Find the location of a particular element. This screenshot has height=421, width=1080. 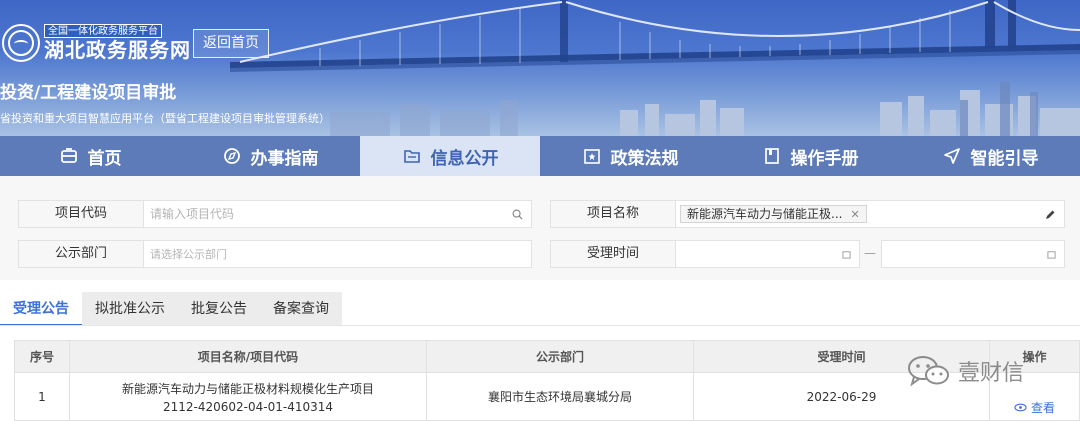

nav-item-manual: 操作手册 is located at coordinates (810, 156).